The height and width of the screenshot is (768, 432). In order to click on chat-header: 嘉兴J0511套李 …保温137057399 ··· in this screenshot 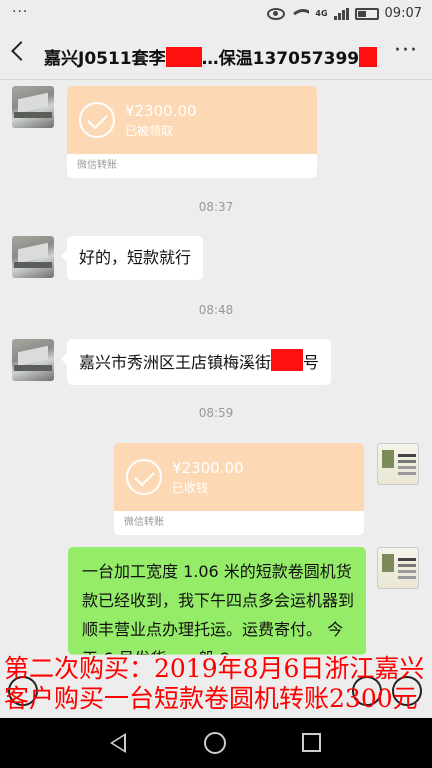, I will do `click(216, 55)`.